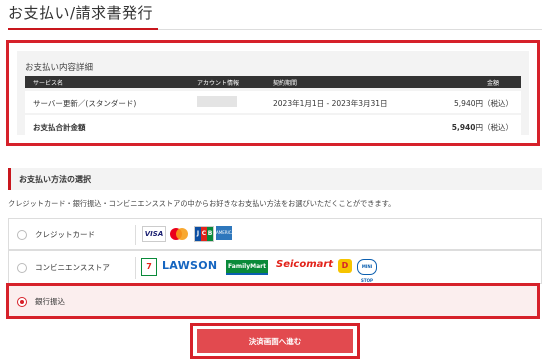 The height and width of the screenshot is (364, 550). What do you see at coordinates (493, 83) in the screenshot?
I see `column-amount: 金額` at bounding box center [493, 83].